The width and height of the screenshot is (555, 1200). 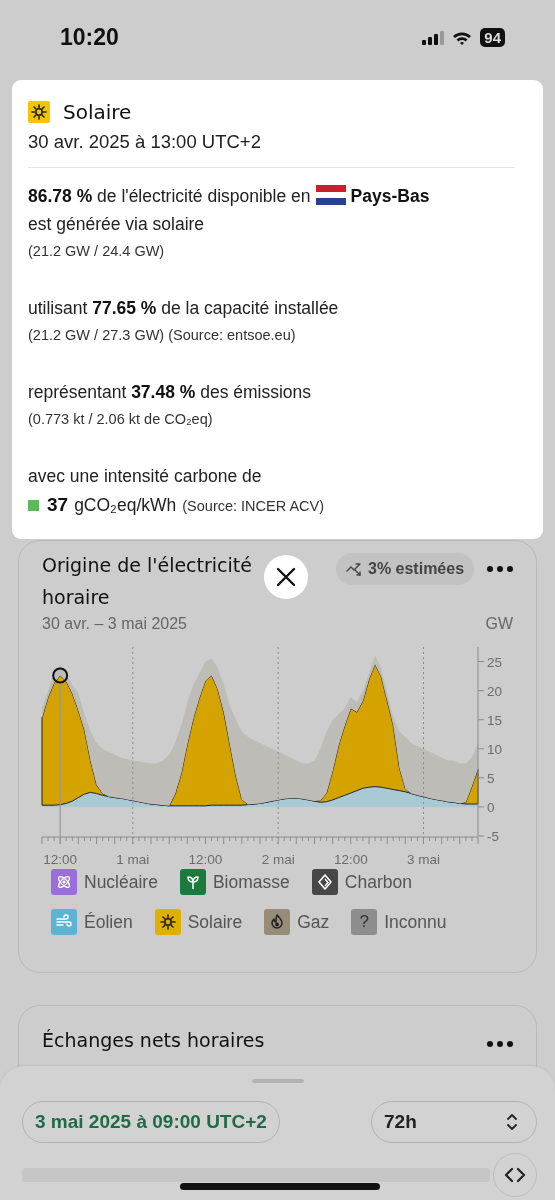 I want to click on legend-label: Gaz, so click(x=313, y=922).